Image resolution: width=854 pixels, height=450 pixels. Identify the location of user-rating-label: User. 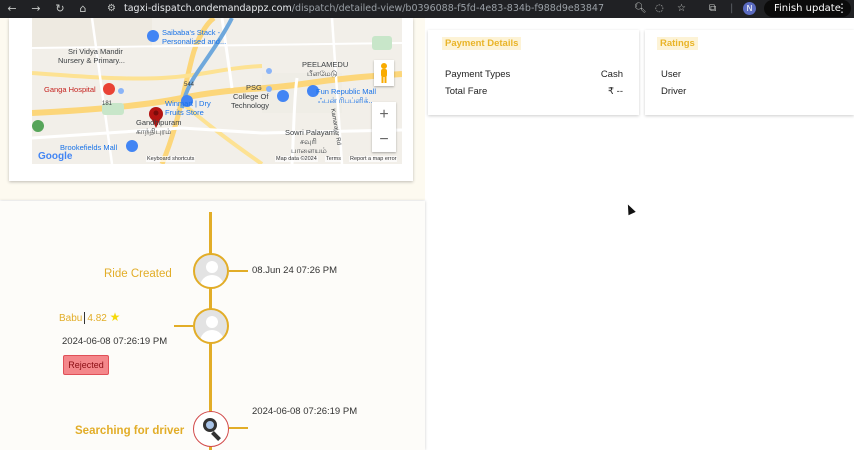
(671, 74).